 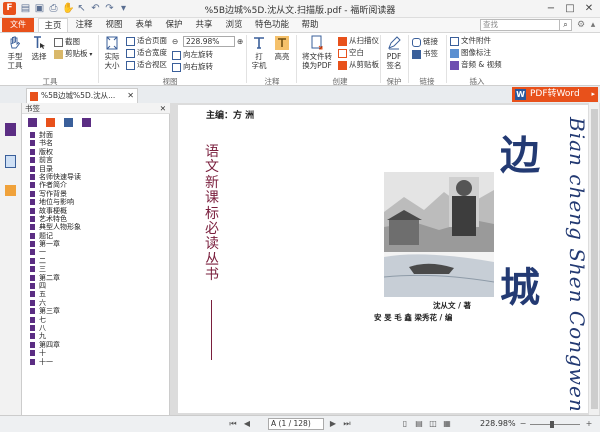 What do you see at coordinates (470, 53) in the screenshot?
I see `image-annotation-button: 图像标注` at bounding box center [470, 53].